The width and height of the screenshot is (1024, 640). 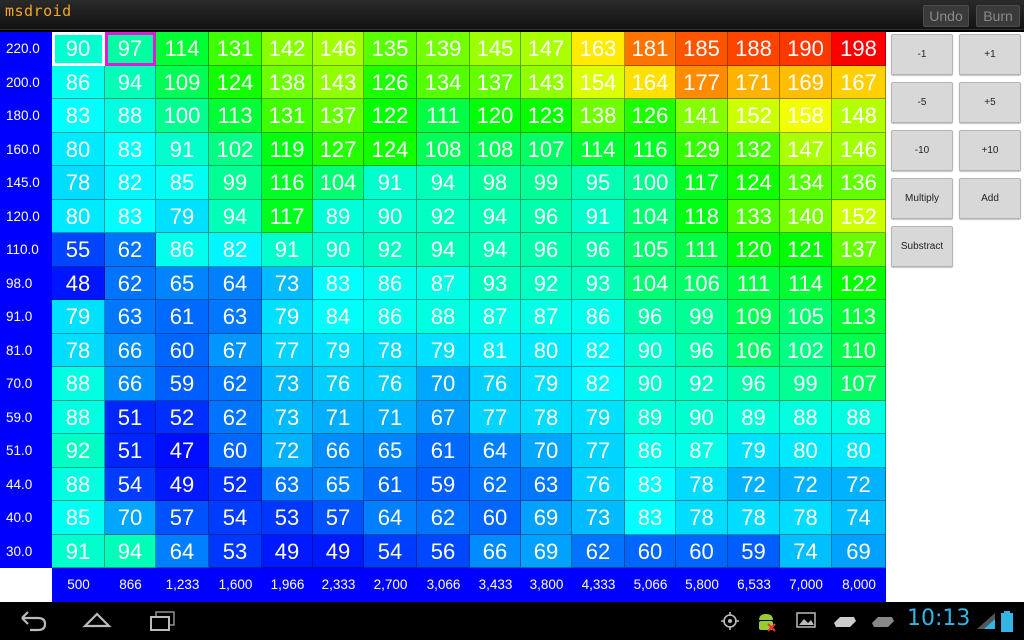 What do you see at coordinates (443, 149) in the screenshot?
I see `table-cell: 108` at bounding box center [443, 149].